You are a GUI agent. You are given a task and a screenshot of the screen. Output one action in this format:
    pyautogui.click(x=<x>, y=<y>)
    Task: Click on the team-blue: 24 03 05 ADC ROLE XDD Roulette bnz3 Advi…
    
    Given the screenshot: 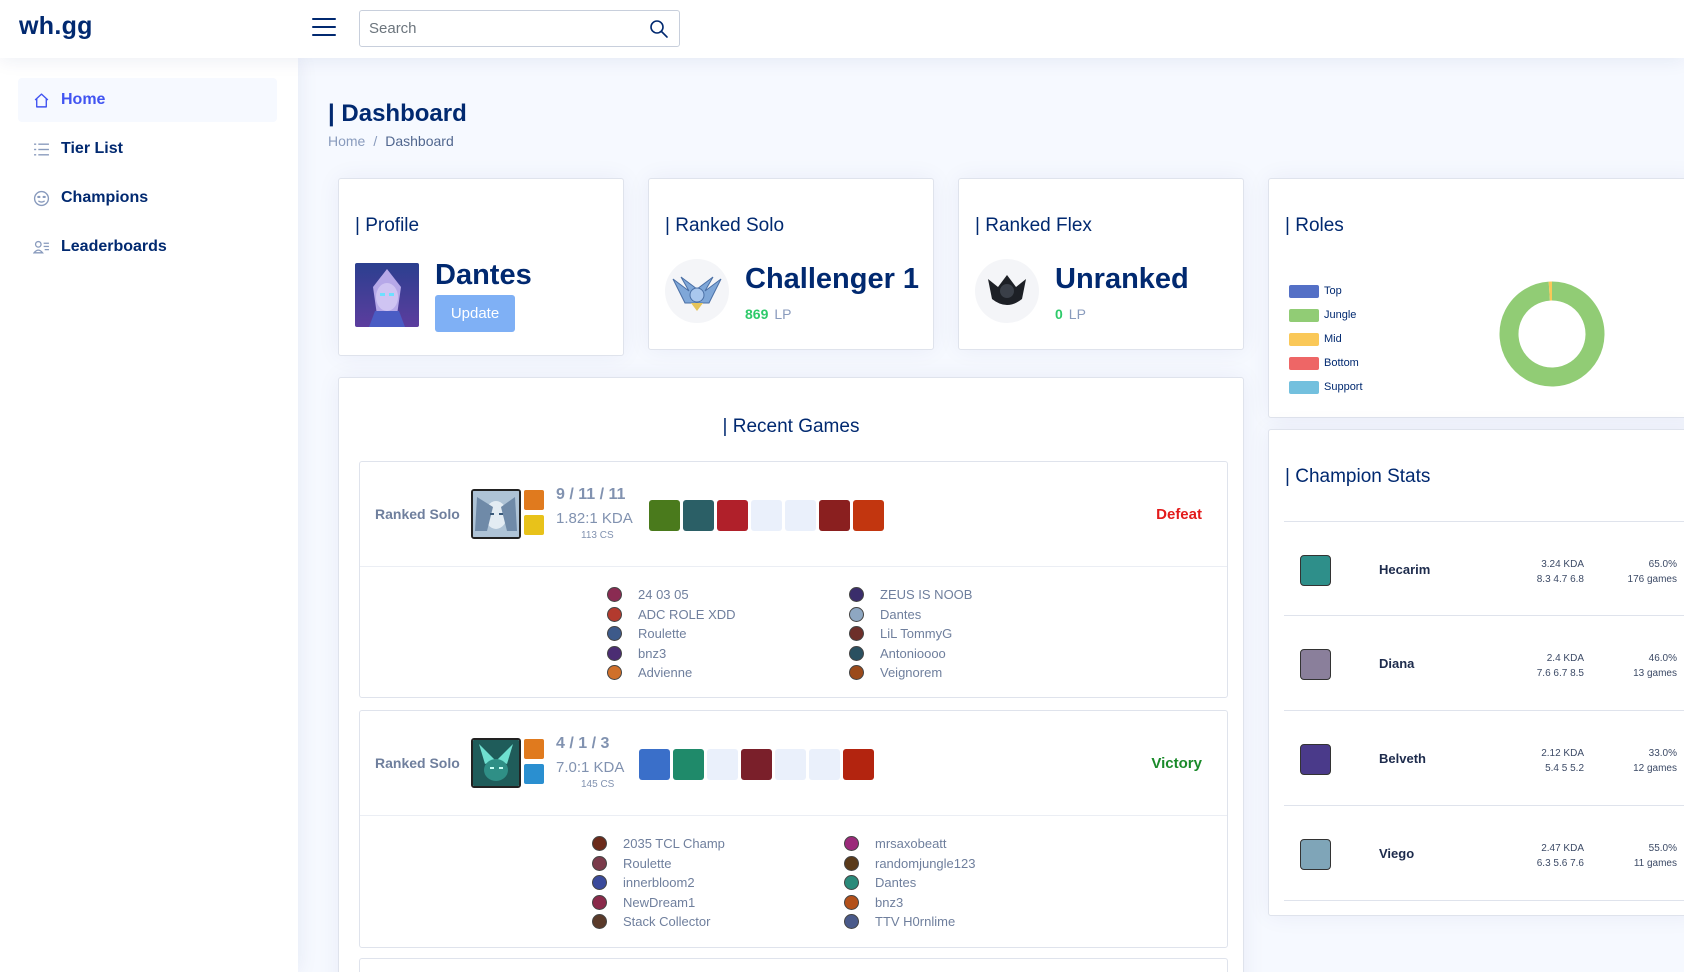 What is the action you would take?
    pyautogui.click(x=671, y=634)
    